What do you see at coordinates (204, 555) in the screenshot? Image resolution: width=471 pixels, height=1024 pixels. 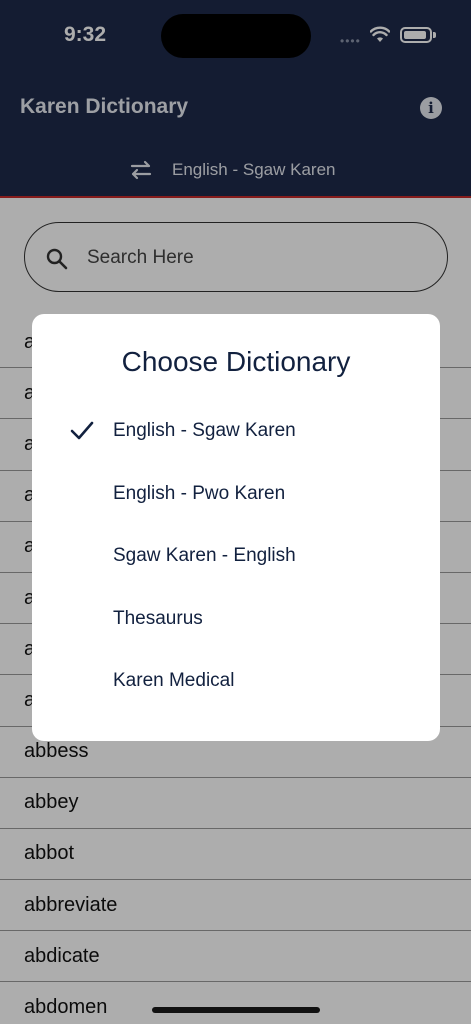 I see `dictionary-option-label: Sgaw Karen - English` at bounding box center [204, 555].